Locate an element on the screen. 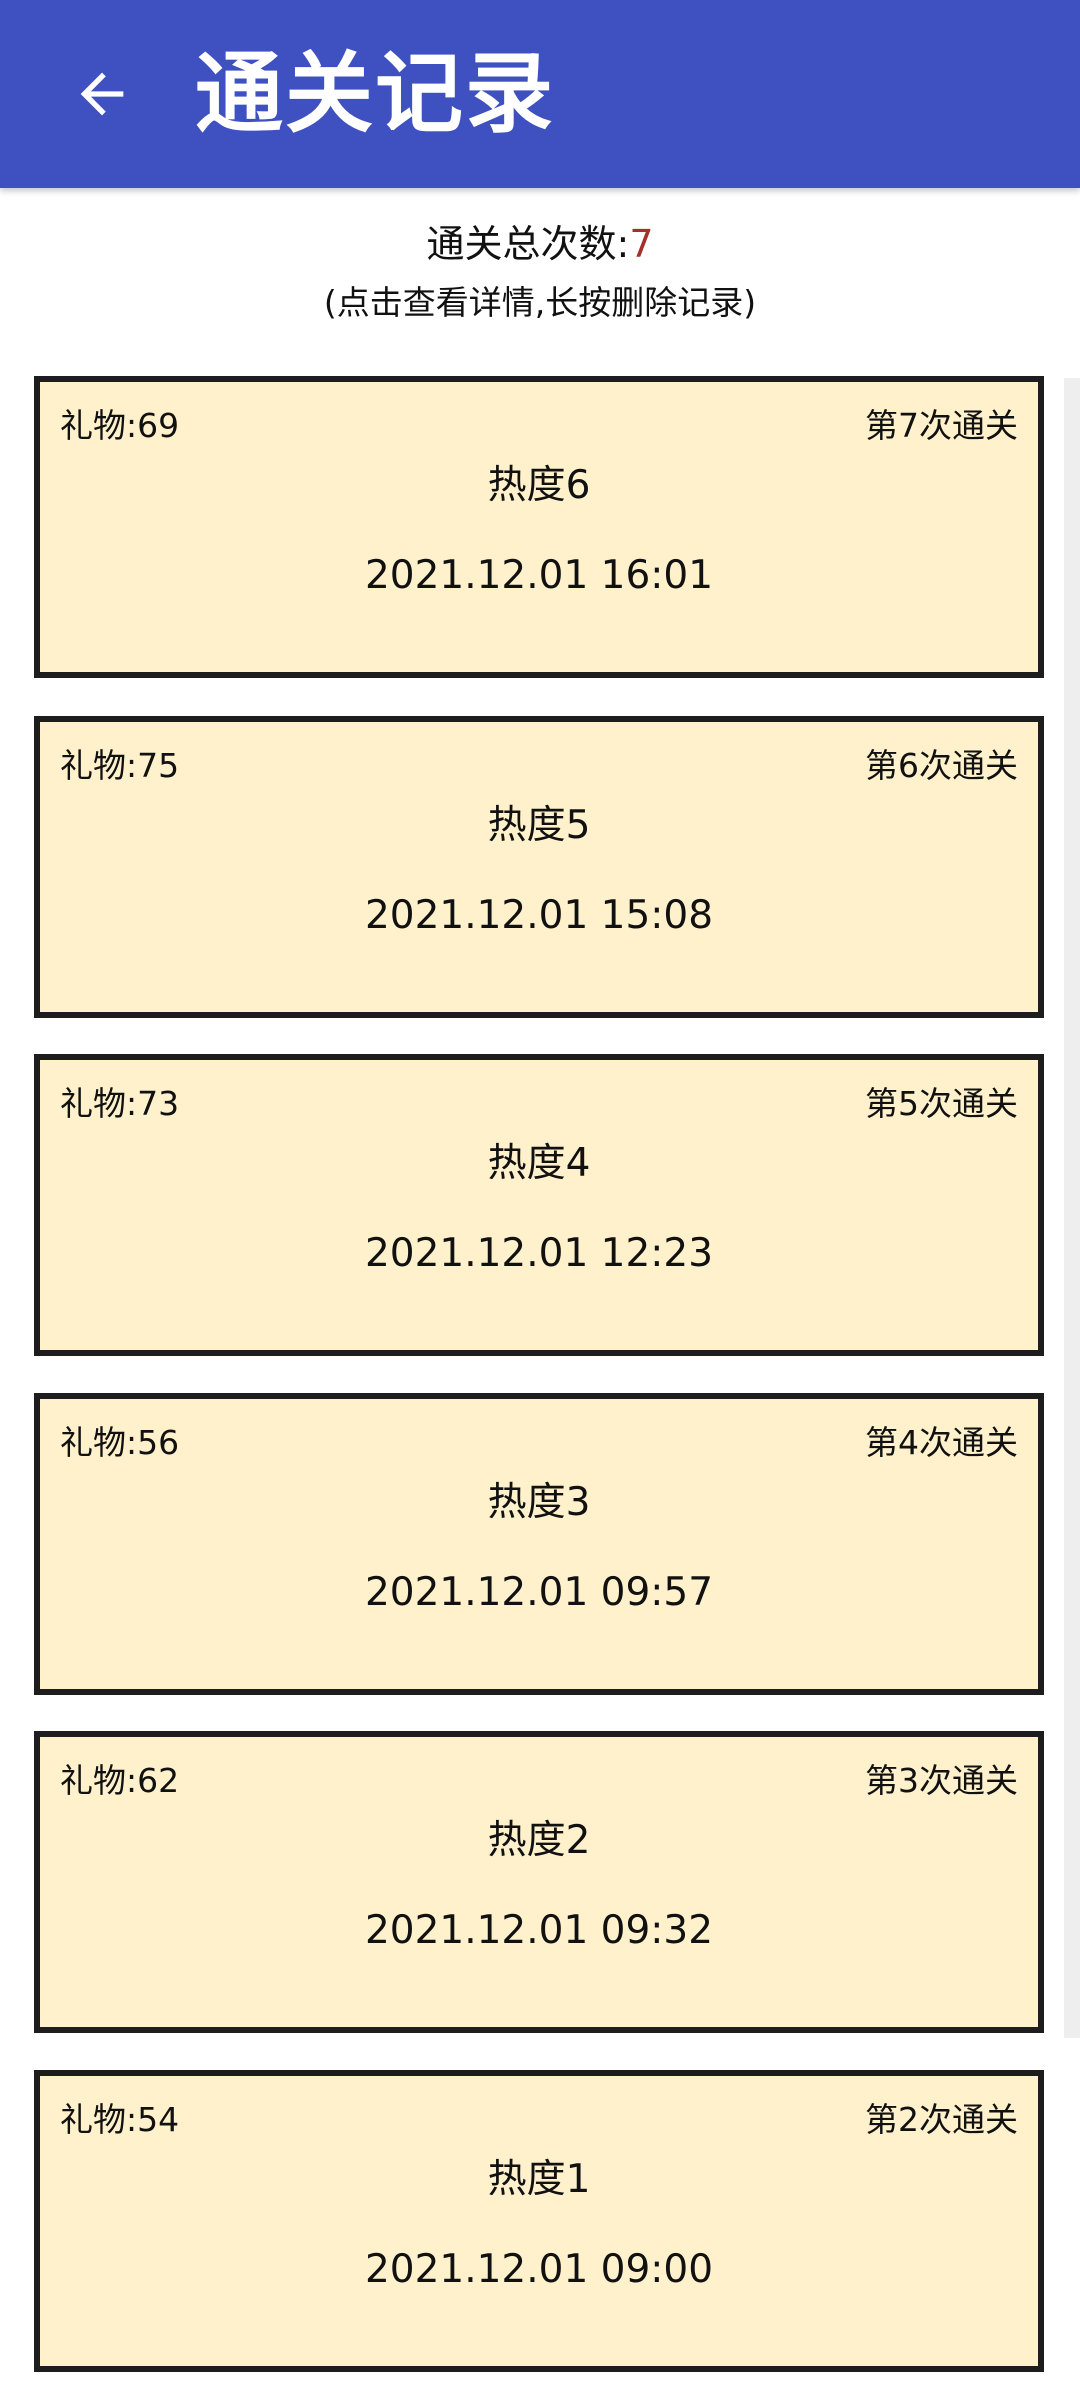  record-clear-count: 第4次通关 is located at coordinates (941, 1442).